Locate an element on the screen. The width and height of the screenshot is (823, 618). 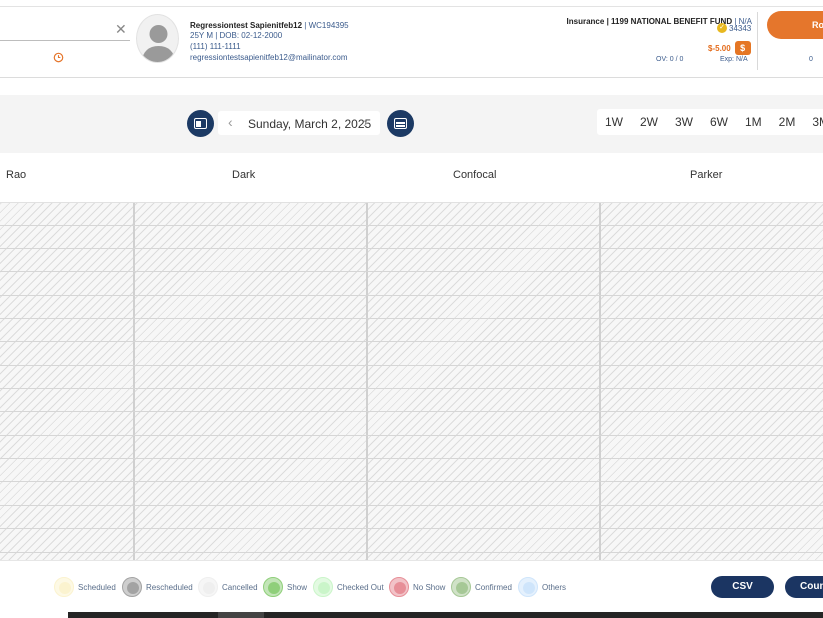
range-2w: 2W is located at coordinates (649, 122).